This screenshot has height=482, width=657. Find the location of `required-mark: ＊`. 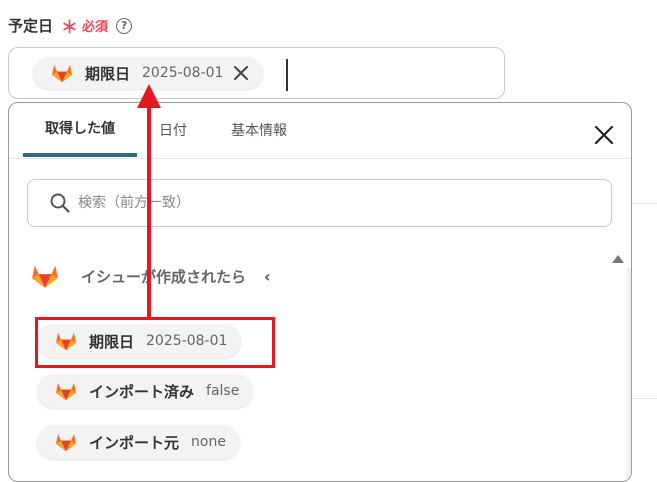

required-mark: ＊ is located at coordinates (70, 28).